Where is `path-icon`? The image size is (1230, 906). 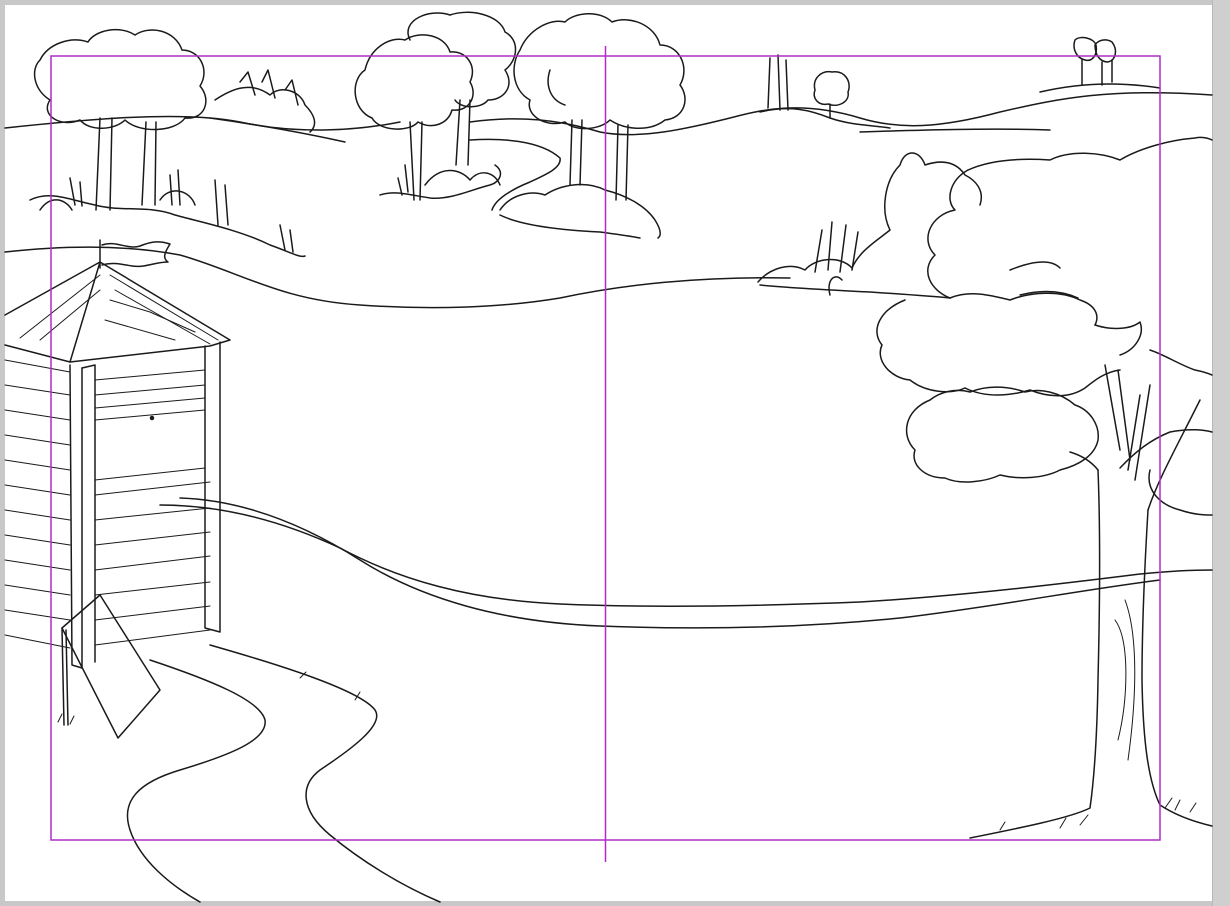
path-icon is located at coordinates (283, 773).